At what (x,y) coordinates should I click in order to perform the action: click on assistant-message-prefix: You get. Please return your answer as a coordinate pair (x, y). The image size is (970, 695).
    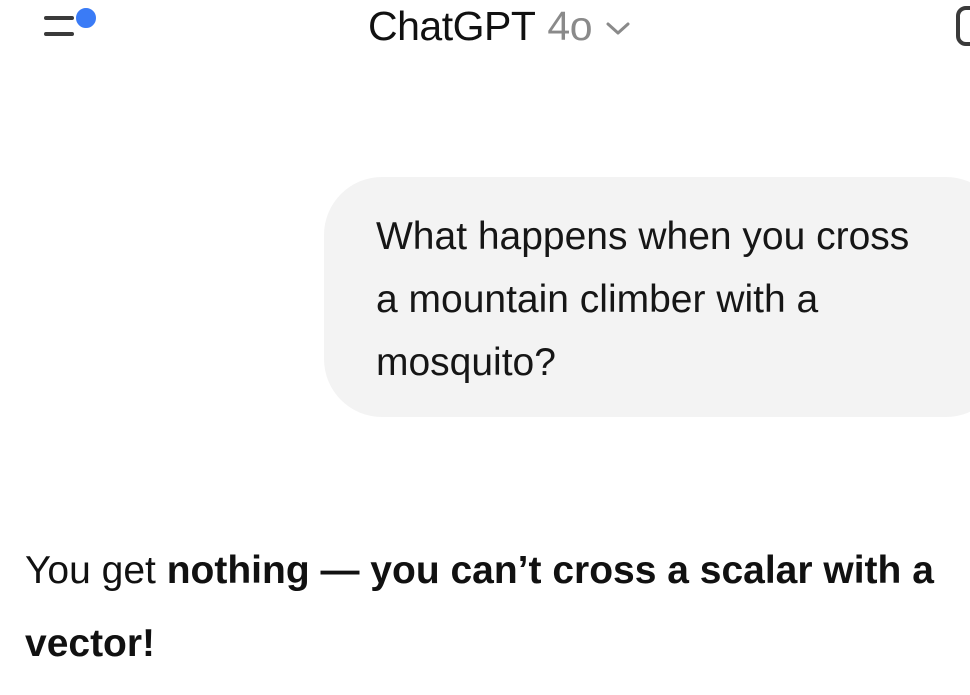
    Looking at the image, I should click on (96, 570).